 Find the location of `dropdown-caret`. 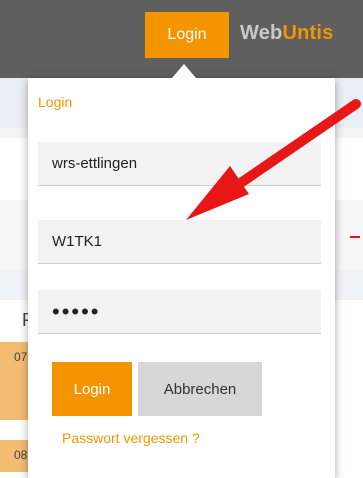

dropdown-caret is located at coordinates (184, 71).